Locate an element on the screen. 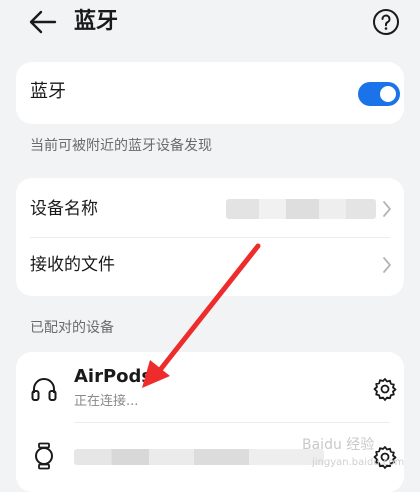  gear-icon is located at coordinates (385, 389).